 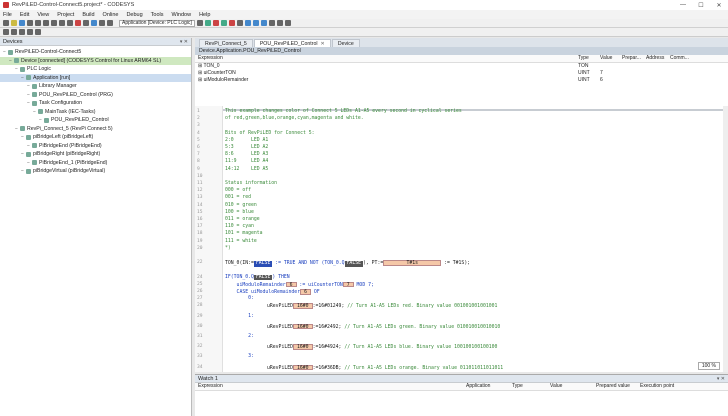 I want to click on led-assign-line: 3:, so click(x=239, y=356).